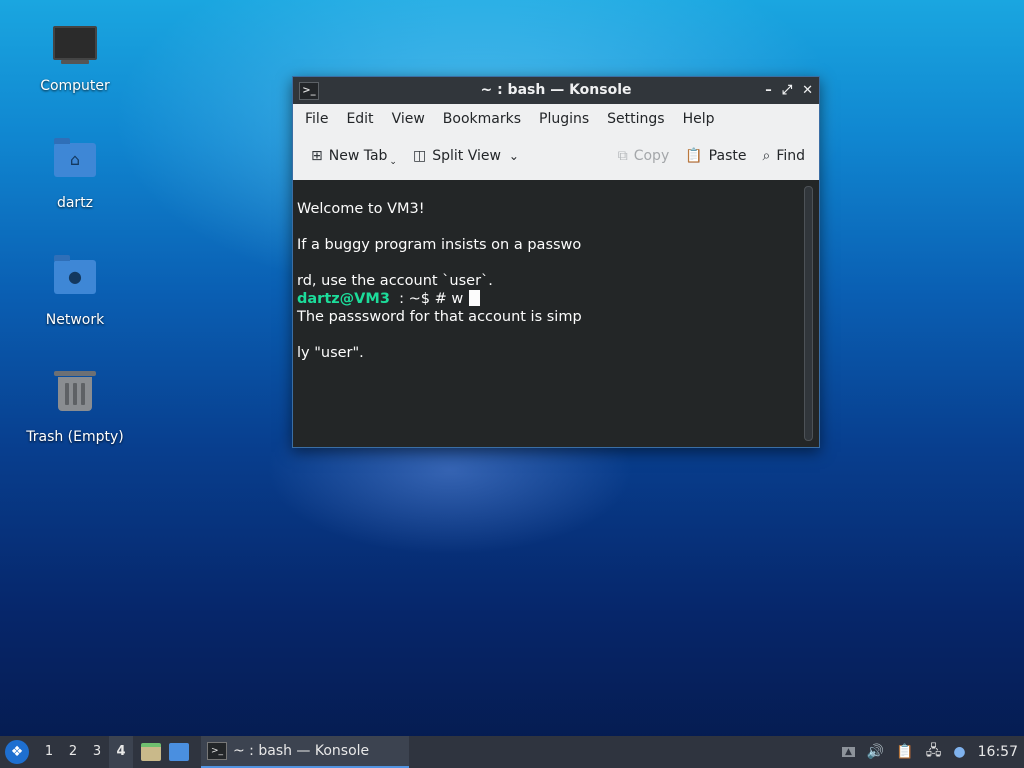 The height and width of the screenshot is (768, 1024). I want to click on start-menu-icon: ❖, so click(17, 752).